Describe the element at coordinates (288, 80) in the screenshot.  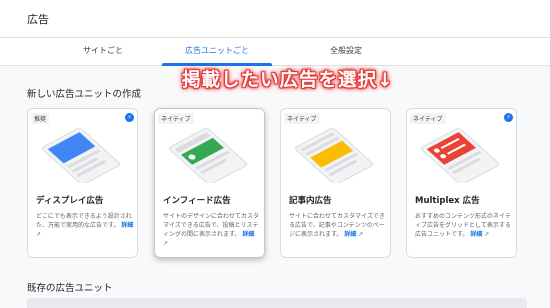
I see `annotation-overlay-text: 掲載したい広告を選択↓` at that location.